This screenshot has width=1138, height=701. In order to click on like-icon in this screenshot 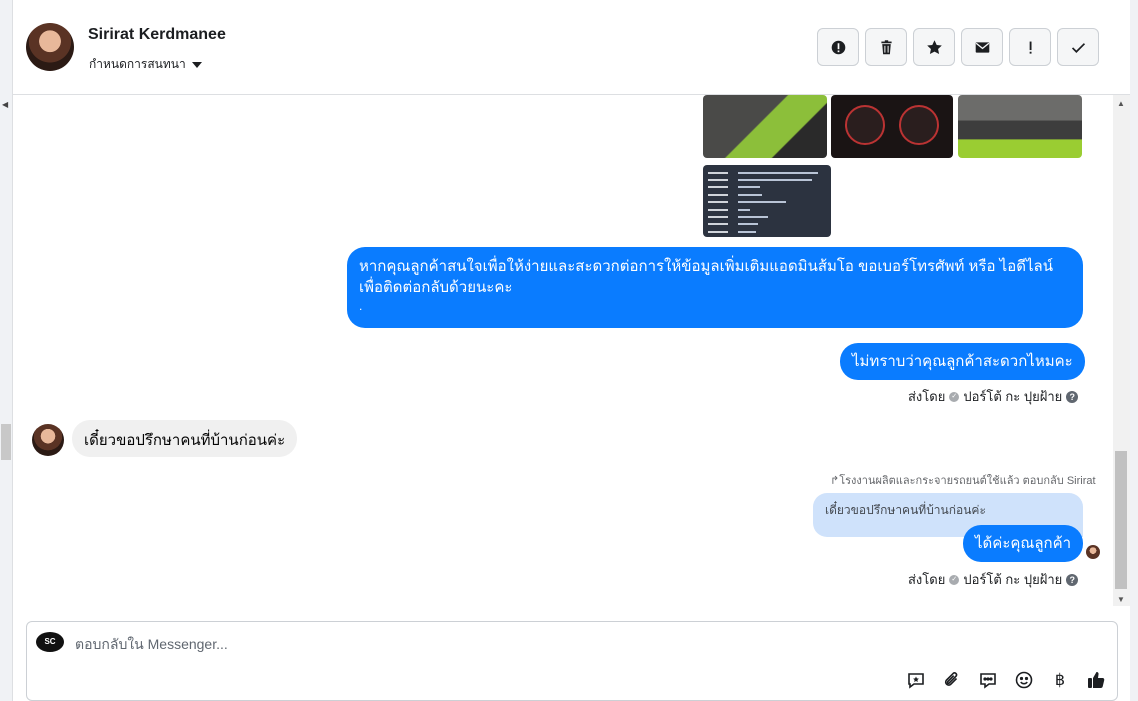, I will do `click(1096, 680)`.